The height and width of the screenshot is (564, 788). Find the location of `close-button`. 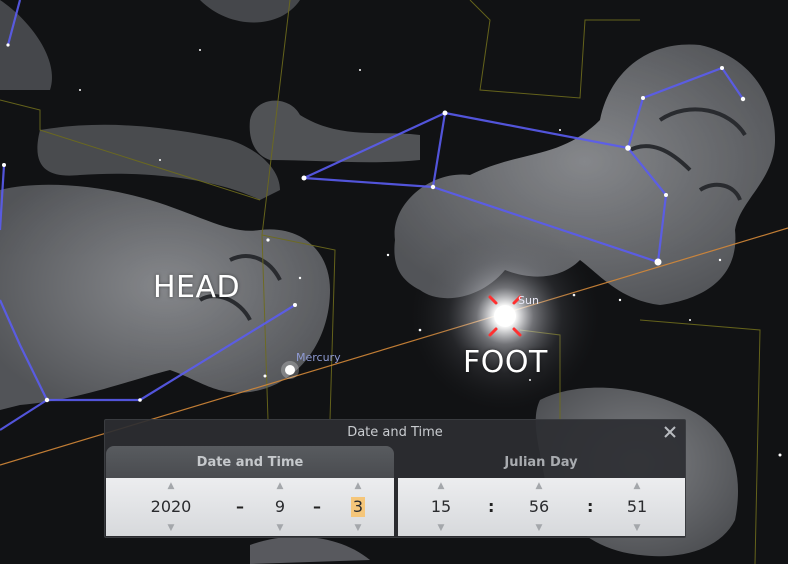

close-button is located at coordinates (670, 432).